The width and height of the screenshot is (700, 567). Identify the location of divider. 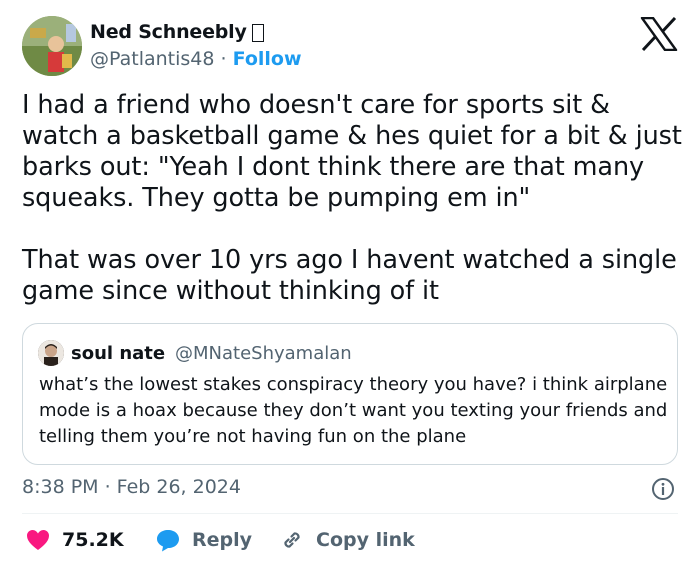
(350, 513).